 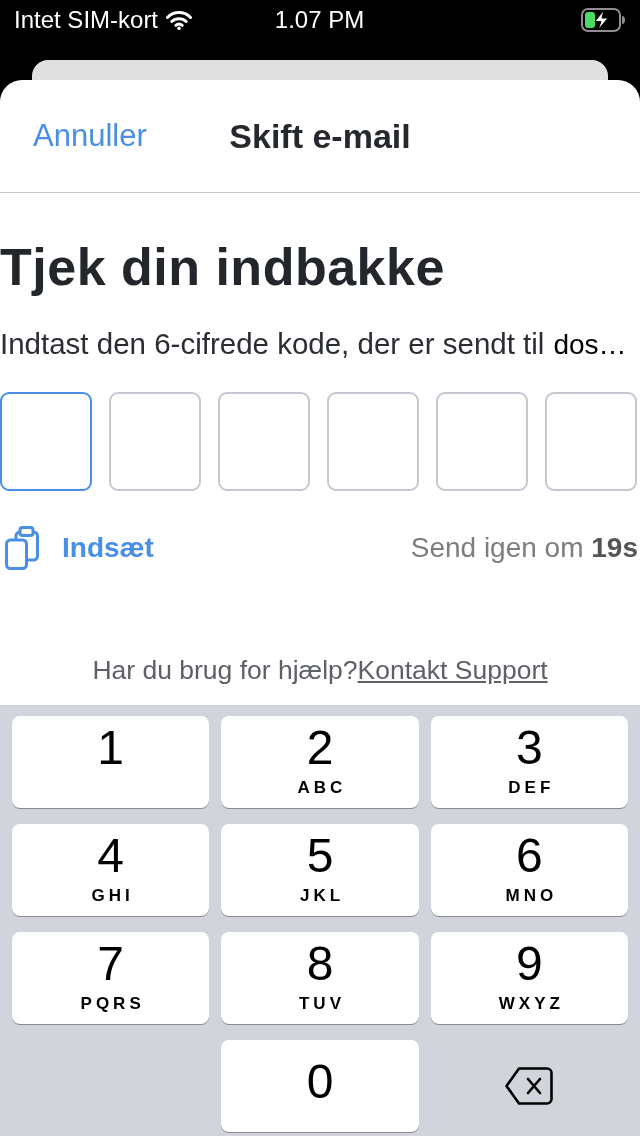 I want to click on key-button: 8 TUV, so click(x=320, y=978).